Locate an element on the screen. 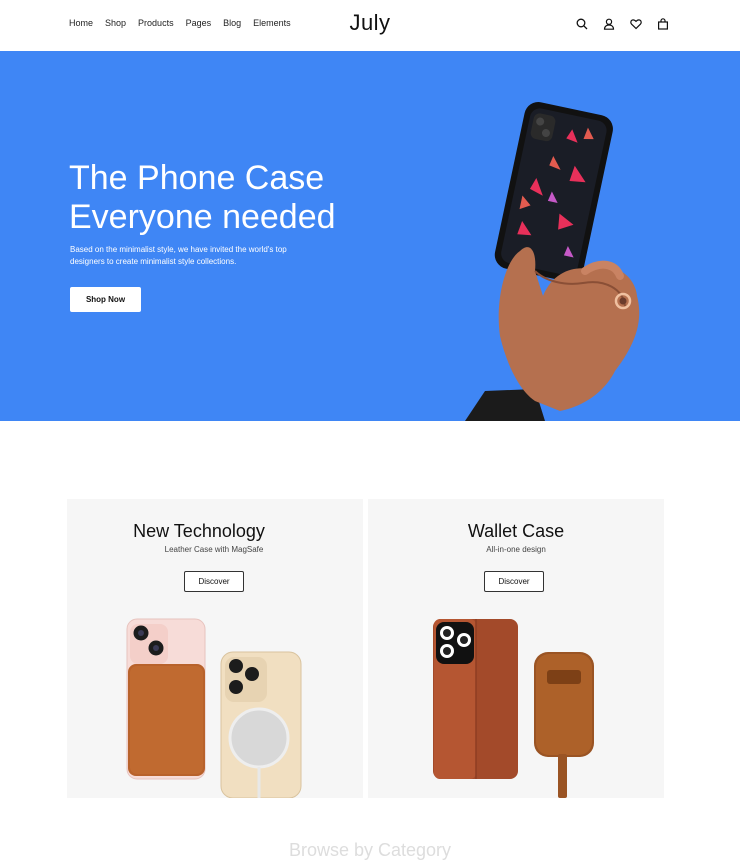  nav-blog: Blog is located at coordinates (232, 23).